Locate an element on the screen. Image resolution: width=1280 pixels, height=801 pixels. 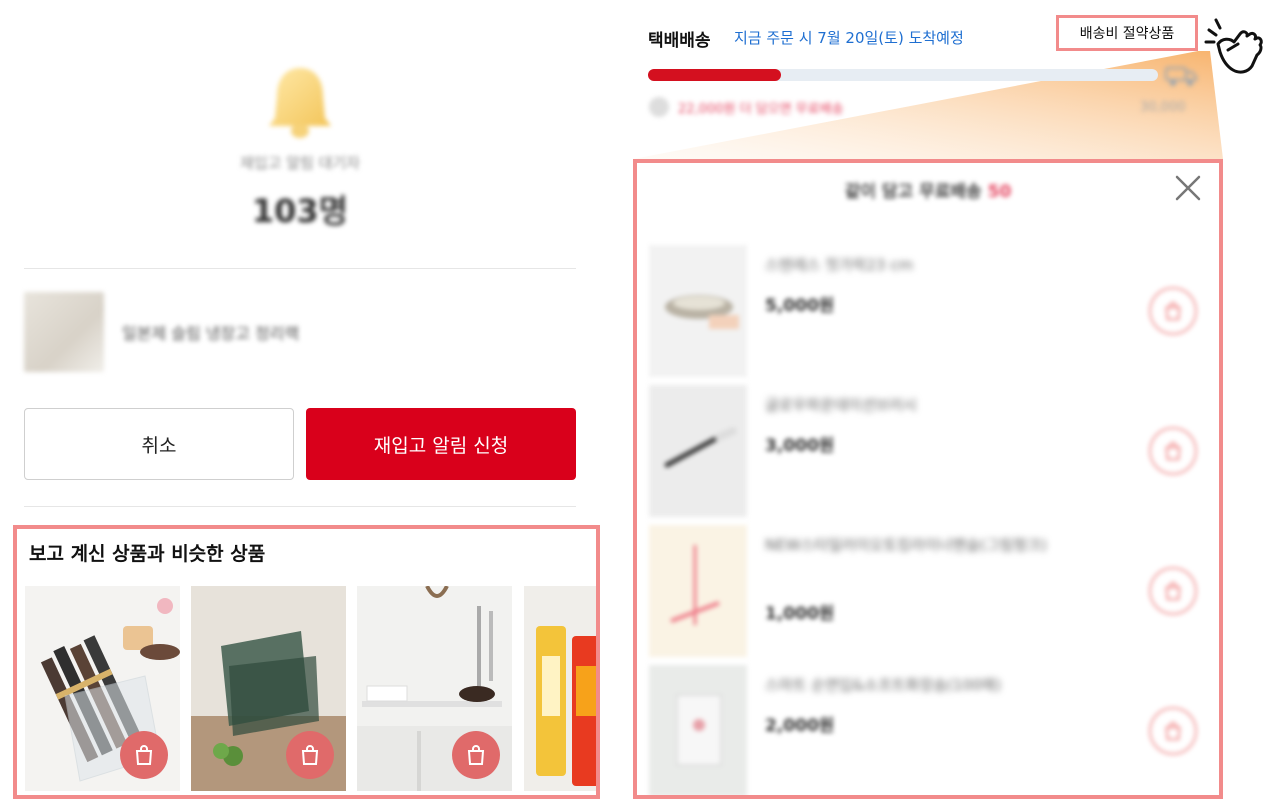
popup-item-name: 스텐레스 젓가락23 cm is located at coordinates (839, 265).